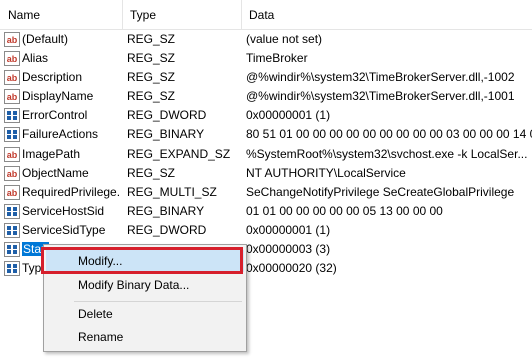  Describe the element at coordinates (181, 15) in the screenshot. I see `column-header-type: Type` at that location.